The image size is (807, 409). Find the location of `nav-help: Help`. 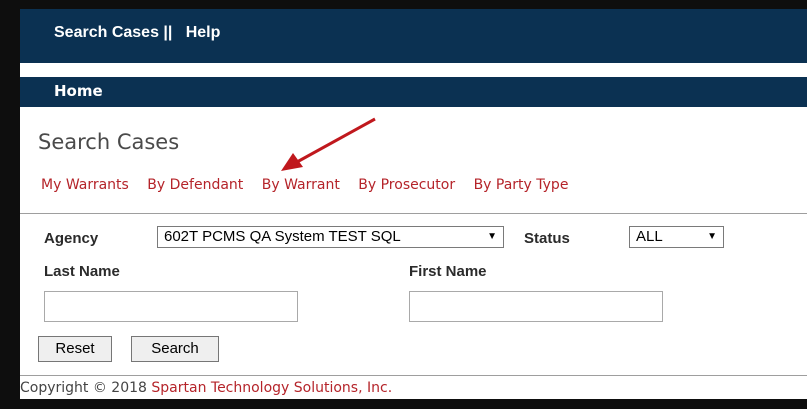

nav-help: Help is located at coordinates (203, 32).